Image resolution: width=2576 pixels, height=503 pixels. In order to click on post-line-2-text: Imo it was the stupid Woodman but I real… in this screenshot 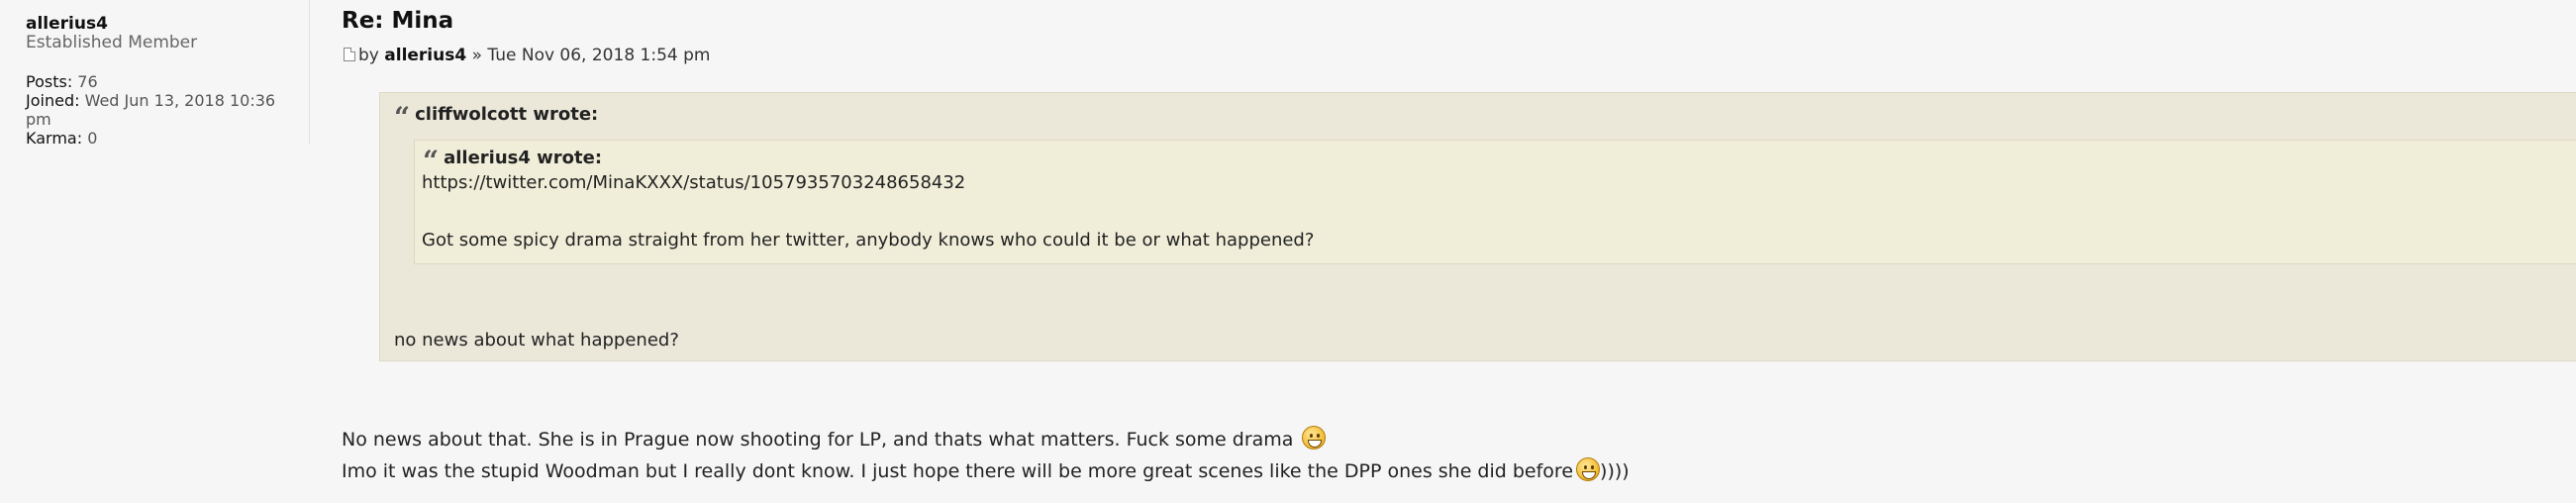, I will do `click(958, 471)`.